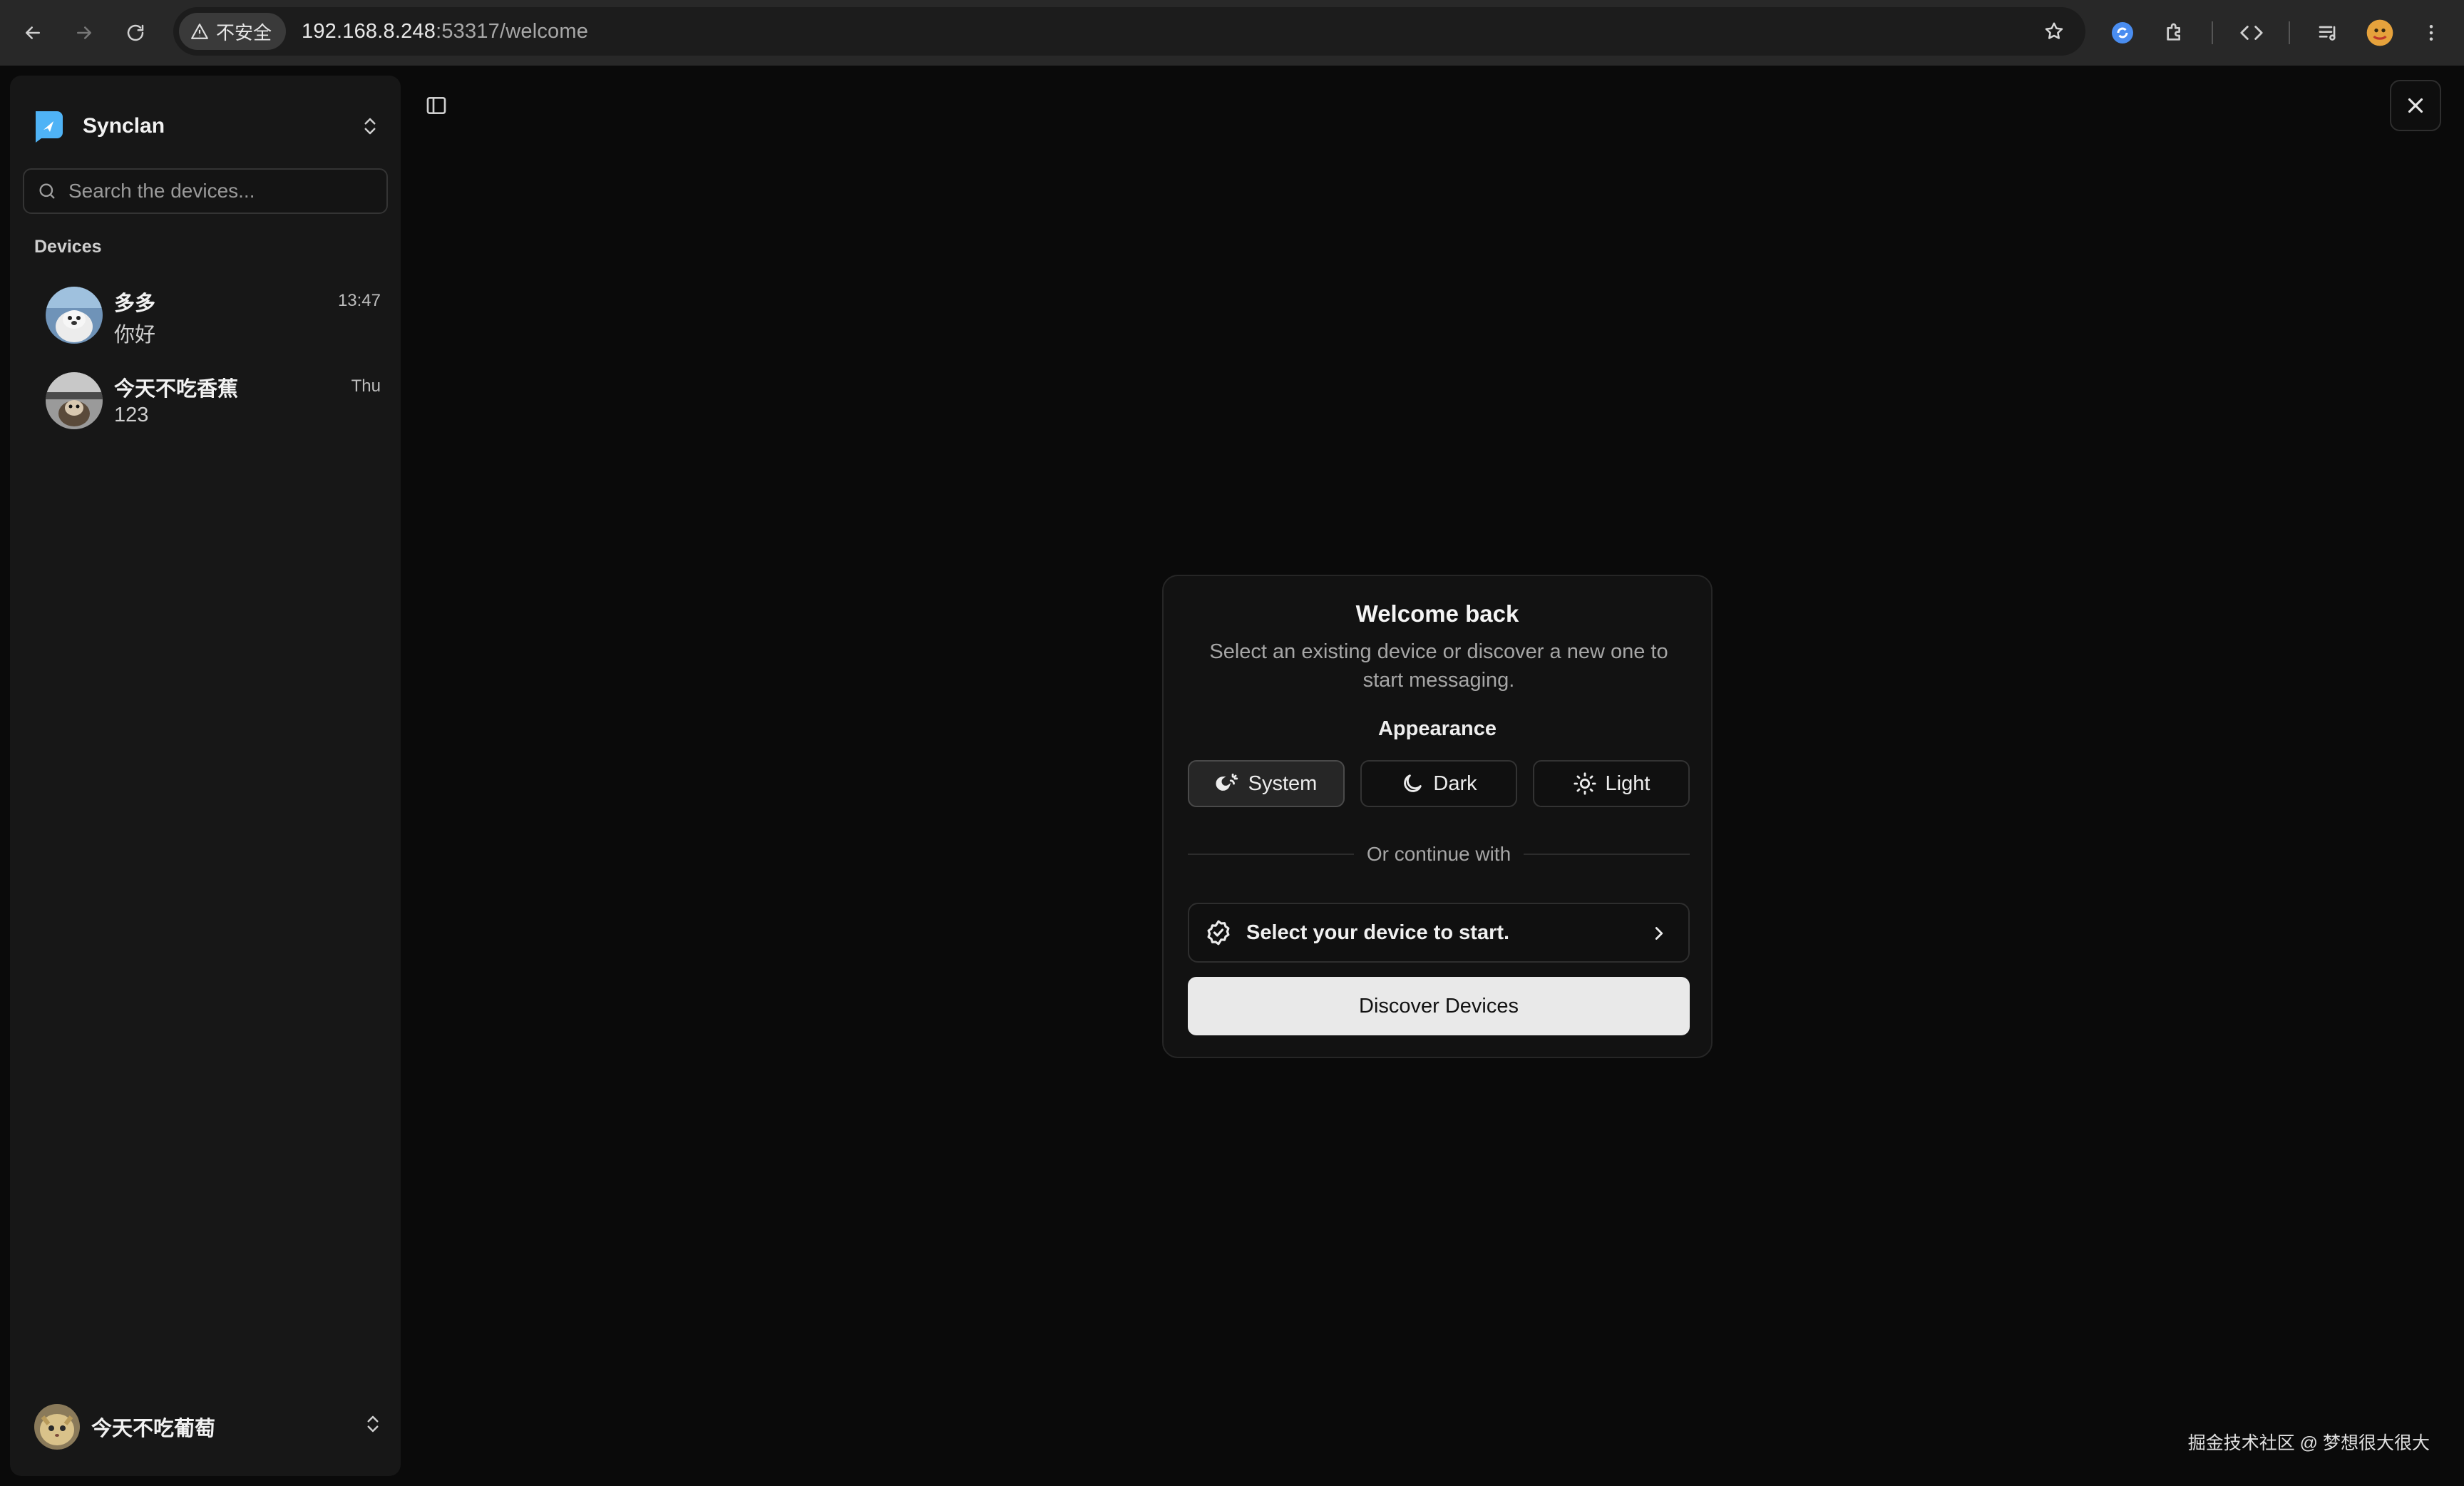  What do you see at coordinates (1218, 933) in the screenshot?
I see `badge-check-icon` at bounding box center [1218, 933].